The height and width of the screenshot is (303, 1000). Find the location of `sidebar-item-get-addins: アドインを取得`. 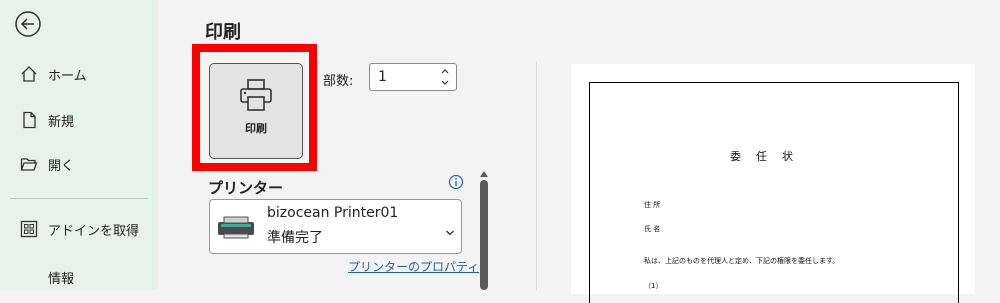

sidebar-item-get-addins: アドインを取得 is located at coordinates (79, 229).